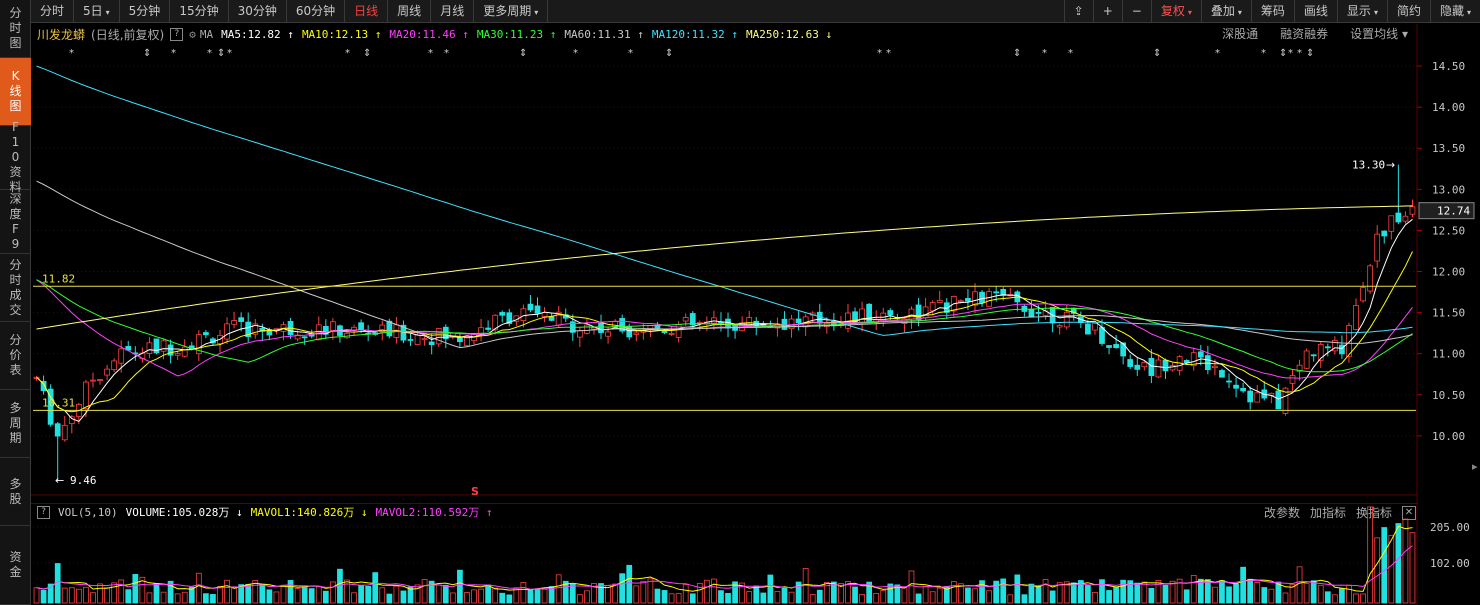  I want to click on indicator-link-0: 改参数, so click(1282, 512).